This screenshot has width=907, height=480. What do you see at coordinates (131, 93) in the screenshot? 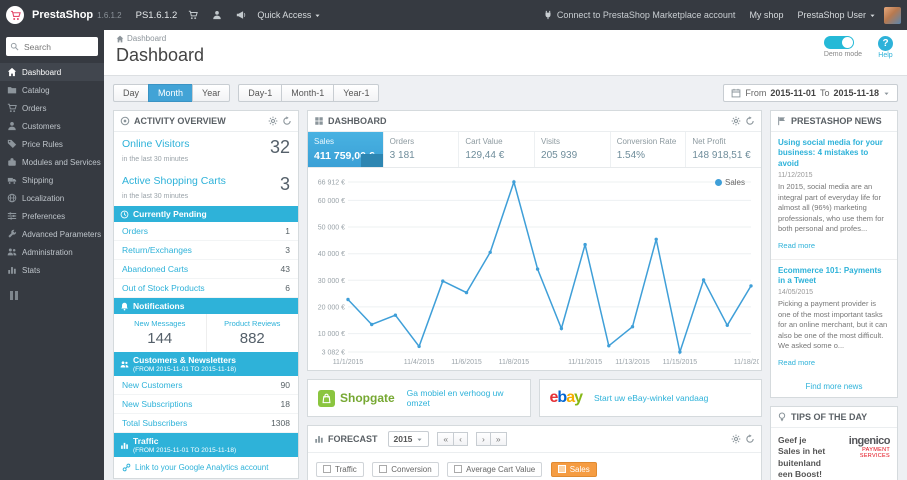
I see `filter-day-button: Day` at bounding box center [131, 93].